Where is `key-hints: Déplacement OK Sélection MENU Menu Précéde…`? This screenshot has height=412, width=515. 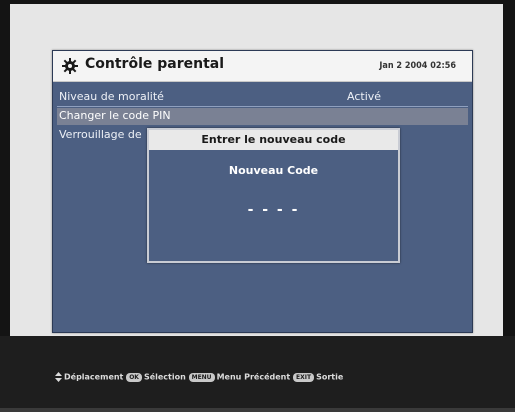 key-hints: Déplacement OK Sélection MENU Menu Précéde… is located at coordinates (199, 377).